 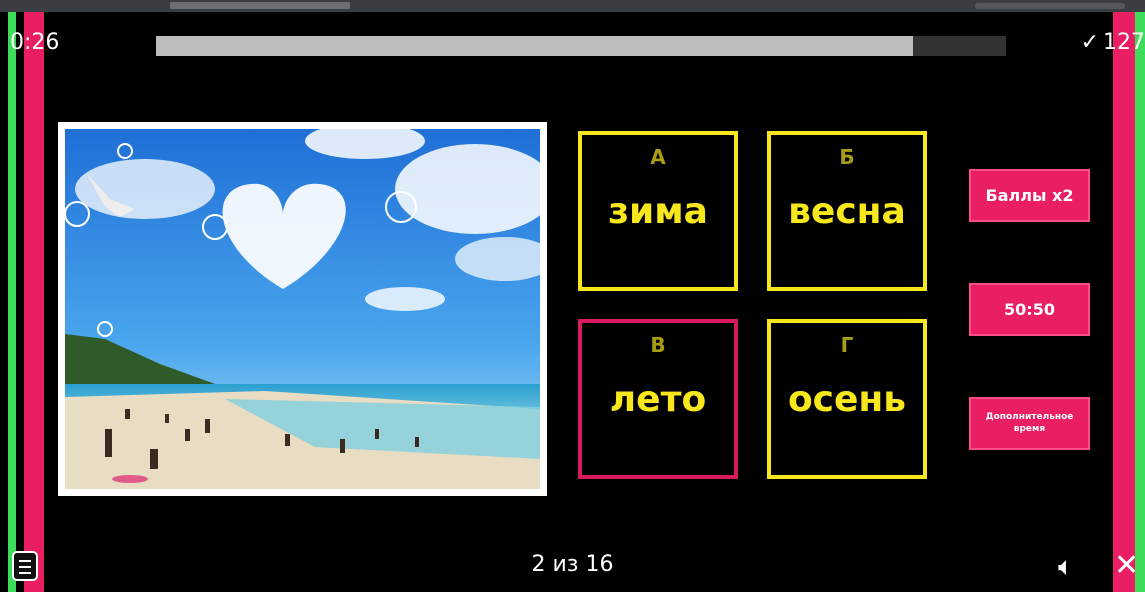 What do you see at coordinates (658, 345) in the screenshot?
I see `answer-letter: В` at bounding box center [658, 345].